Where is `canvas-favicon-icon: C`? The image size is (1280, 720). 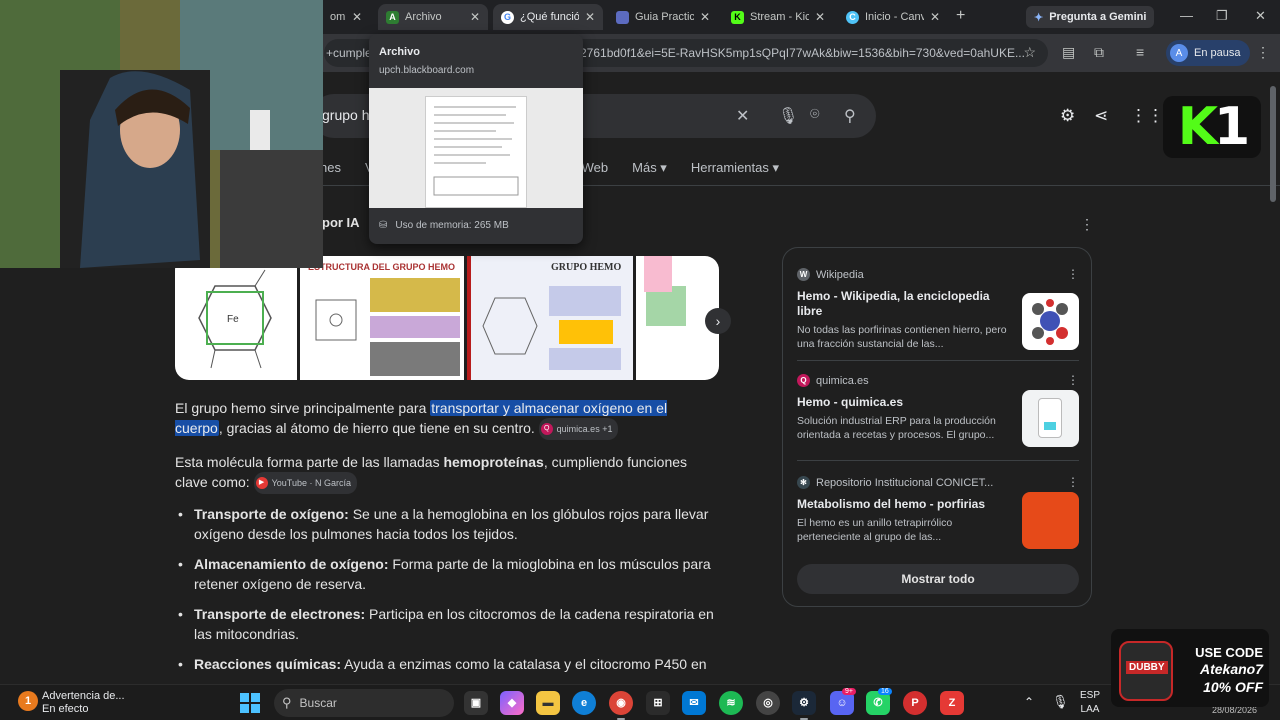 canvas-favicon-icon: C is located at coordinates (852, 17).